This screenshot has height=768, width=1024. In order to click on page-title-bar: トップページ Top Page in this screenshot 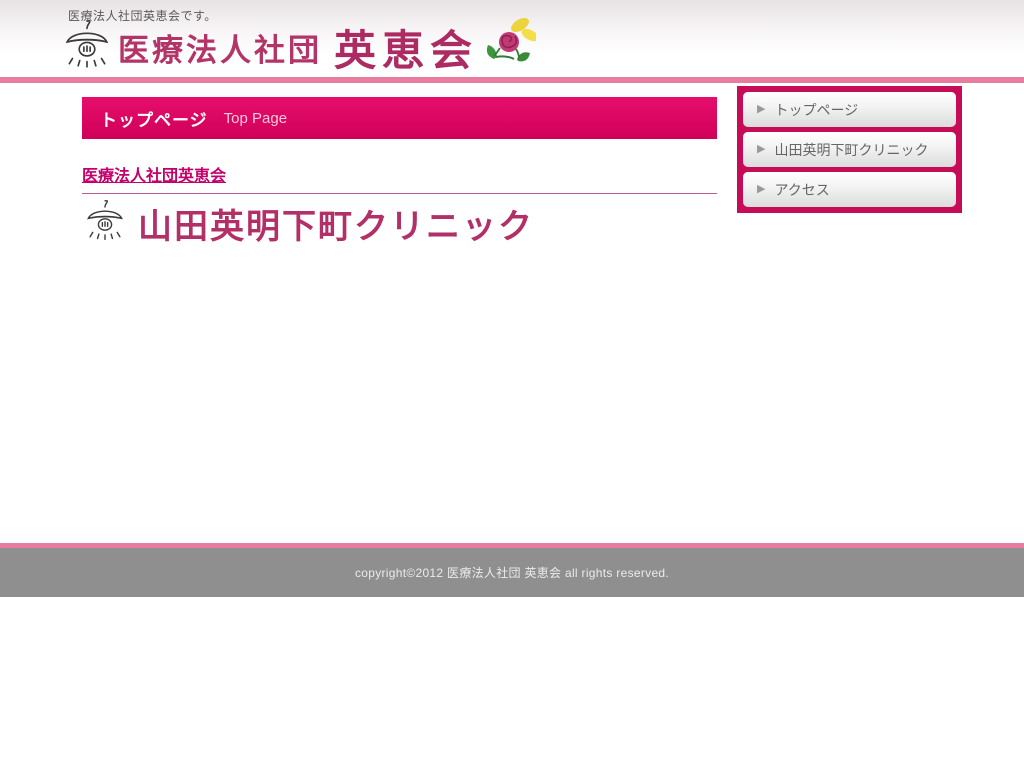, I will do `click(399, 118)`.